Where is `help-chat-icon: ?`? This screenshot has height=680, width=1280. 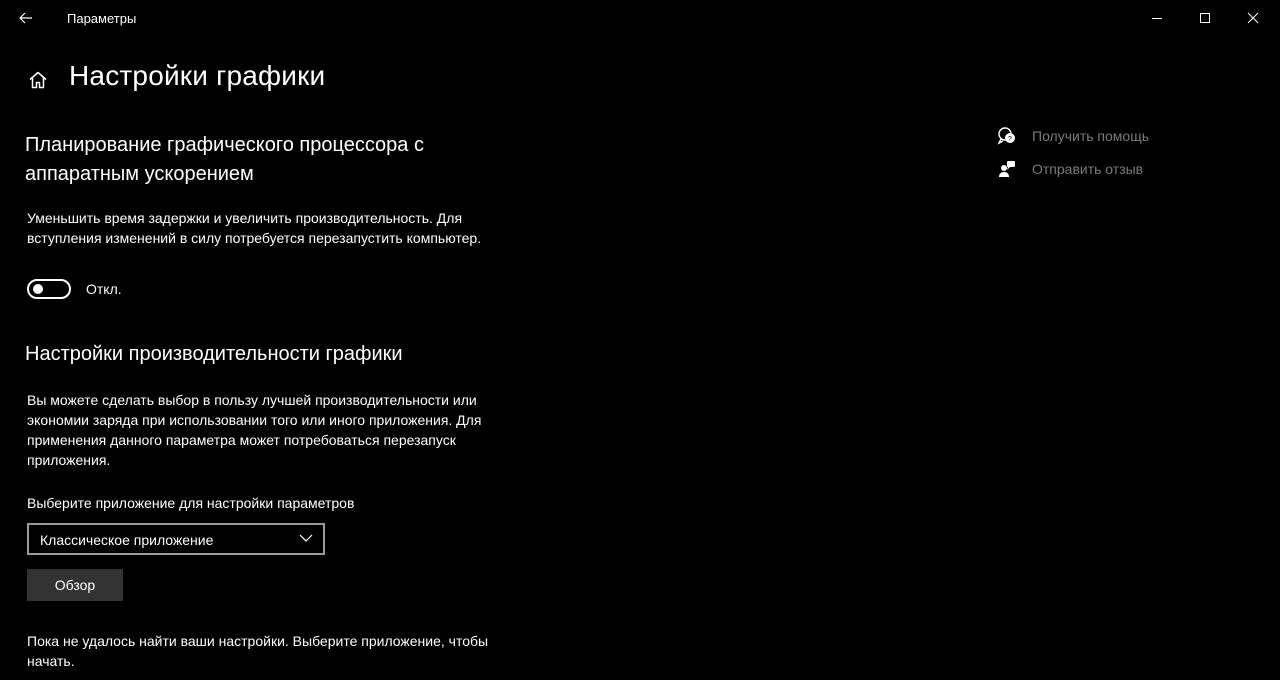 help-chat-icon: ? is located at coordinates (1007, 136).